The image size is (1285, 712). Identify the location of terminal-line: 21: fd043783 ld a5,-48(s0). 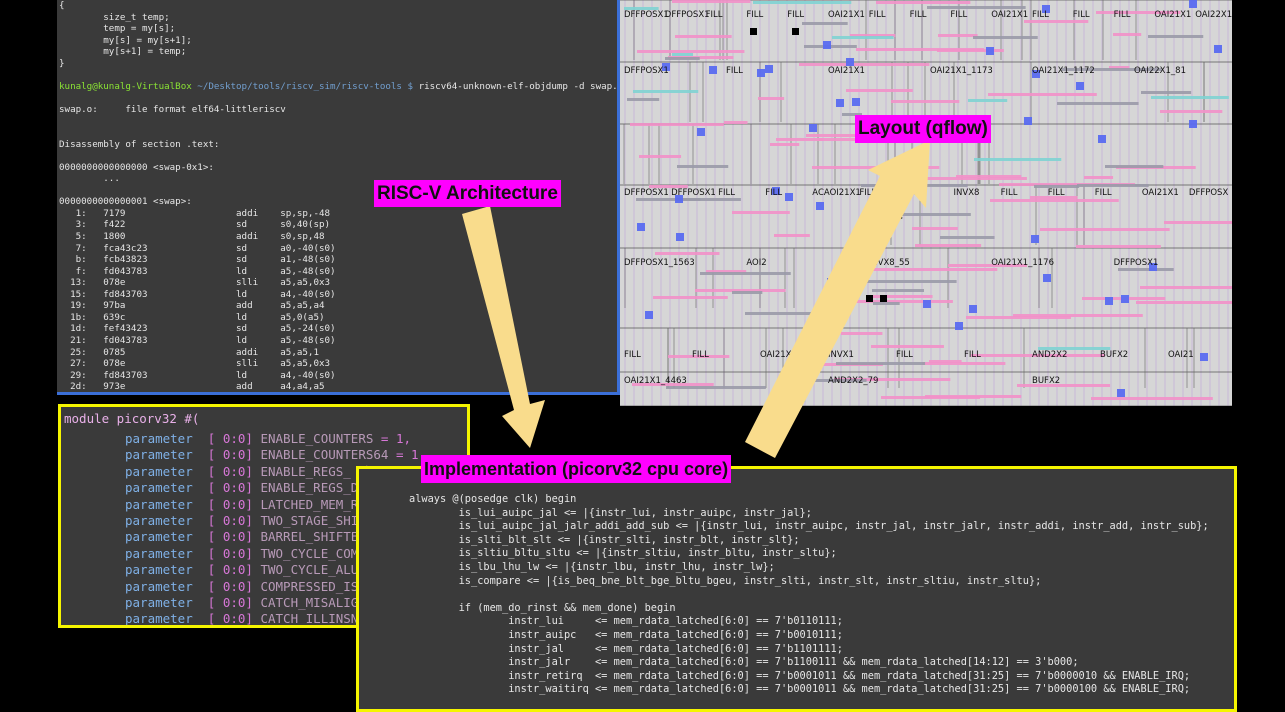
(197, 340).